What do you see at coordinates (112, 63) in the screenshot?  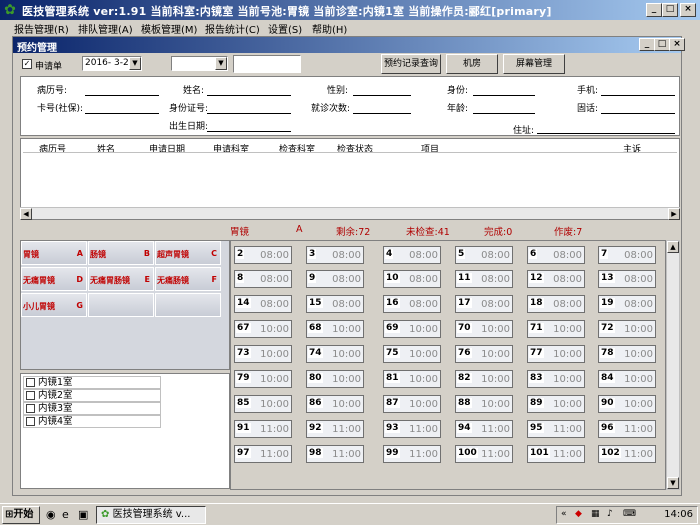 I see `date-select: 2016- 3-24 ▼` at bounding box center [112, 63].